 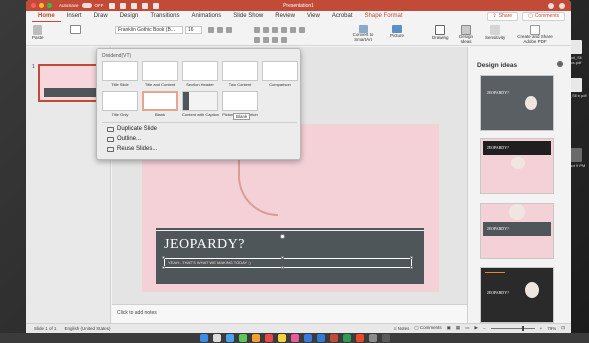 I want to click on tab-transitions: Transitions, so click(x=164, y=16).